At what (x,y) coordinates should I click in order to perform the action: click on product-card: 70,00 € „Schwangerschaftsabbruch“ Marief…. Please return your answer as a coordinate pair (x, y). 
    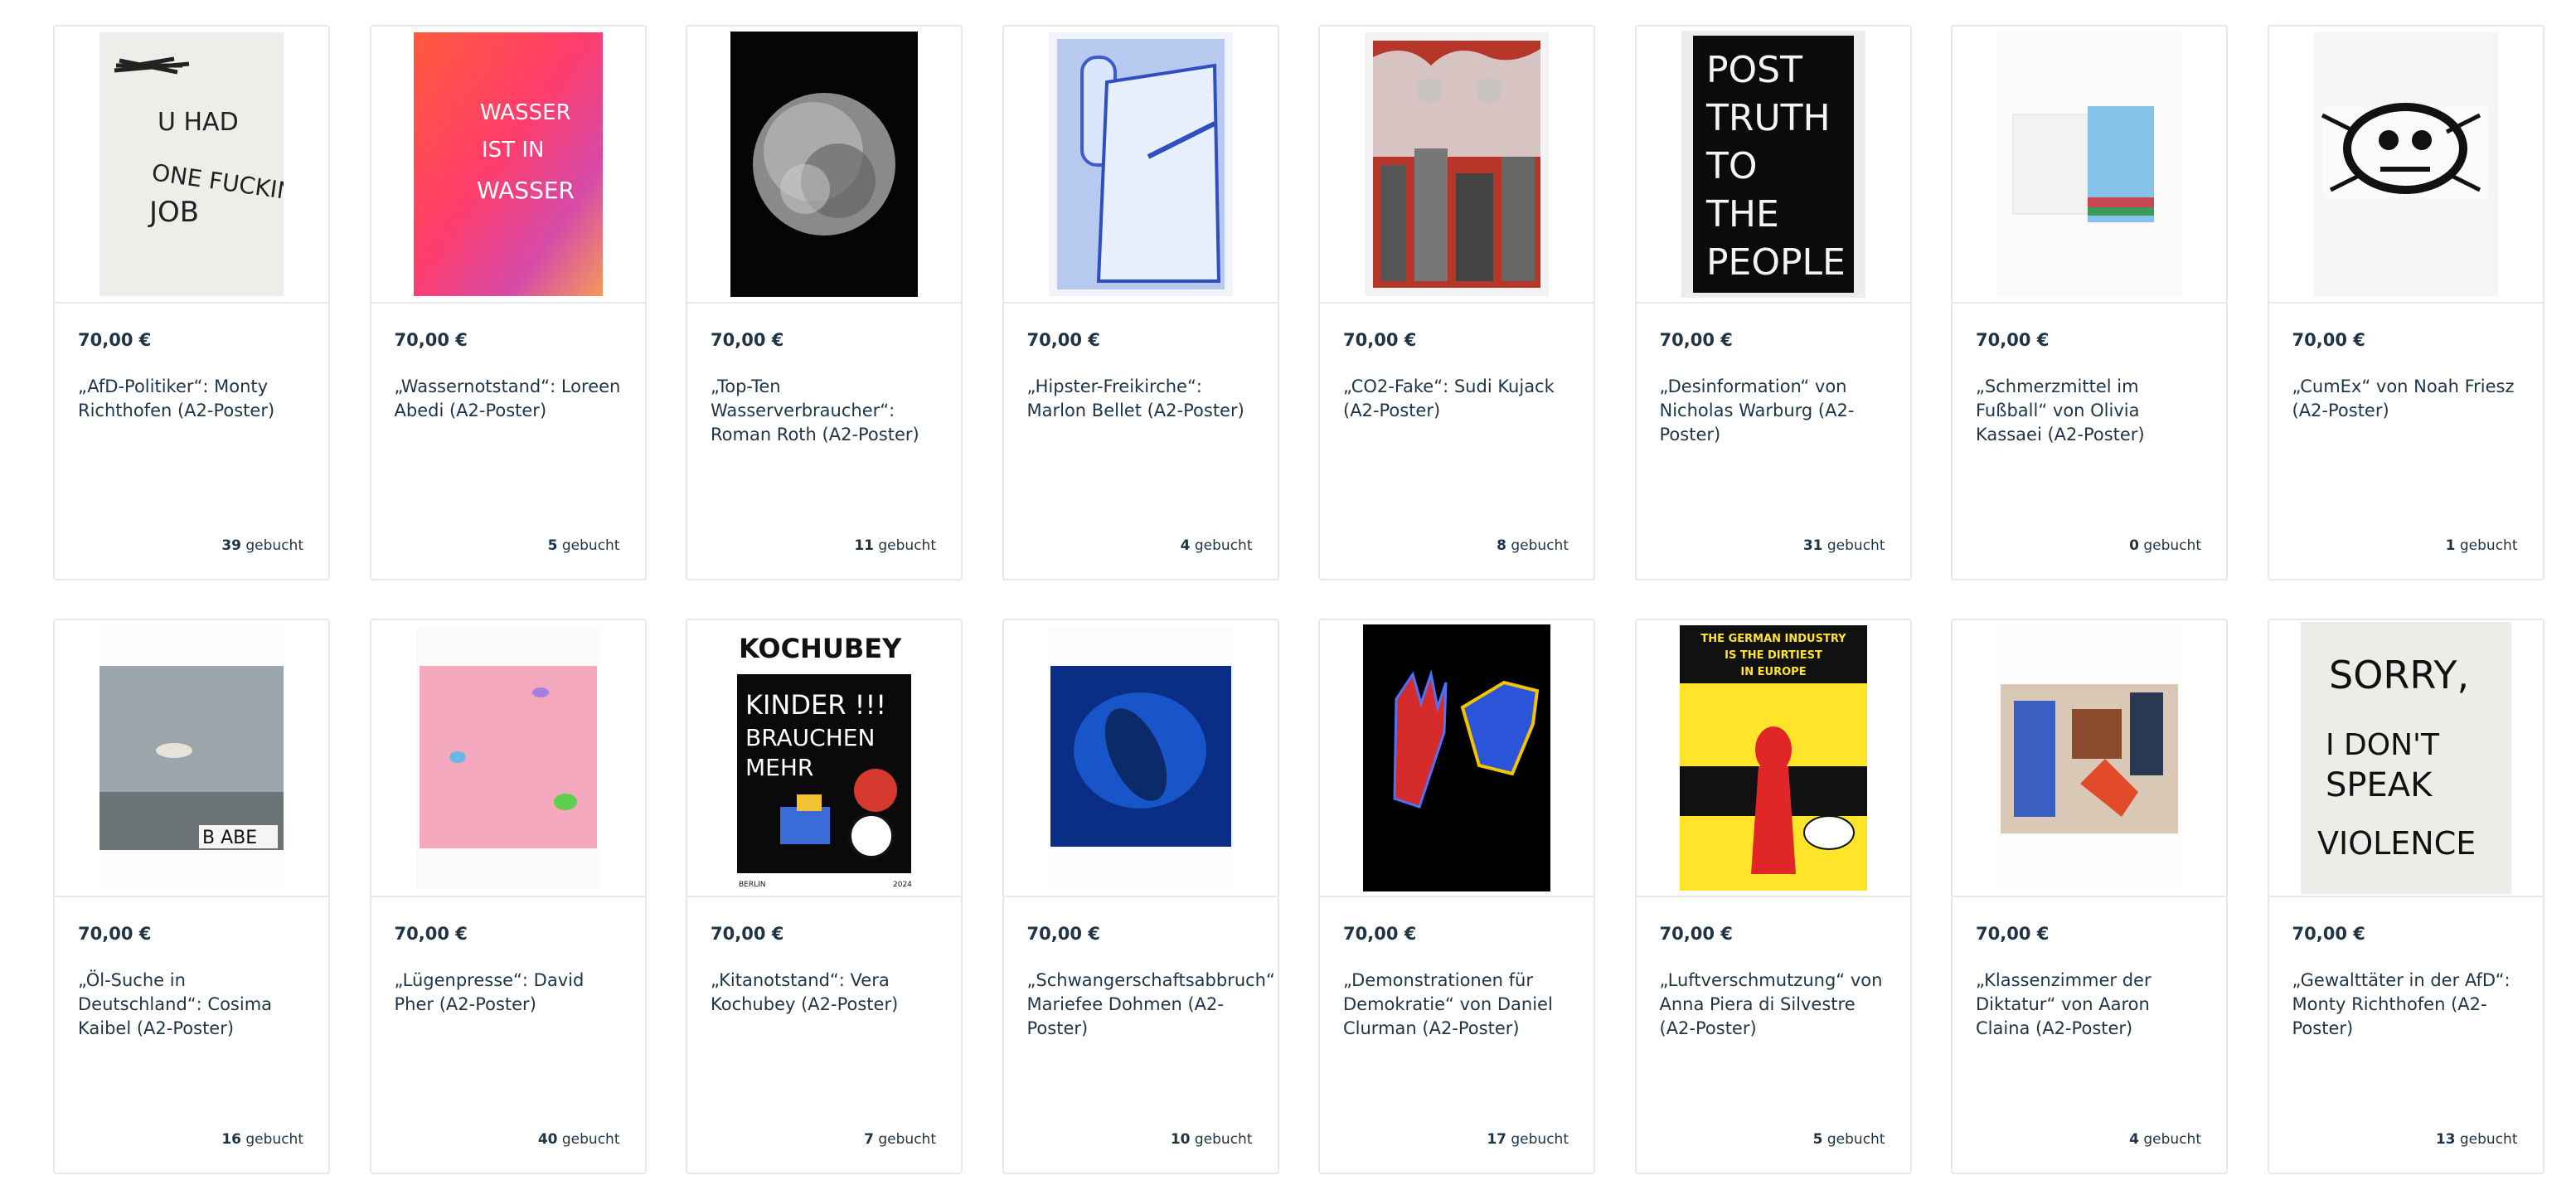
    Looking at the image, I should click on (1140, 896).